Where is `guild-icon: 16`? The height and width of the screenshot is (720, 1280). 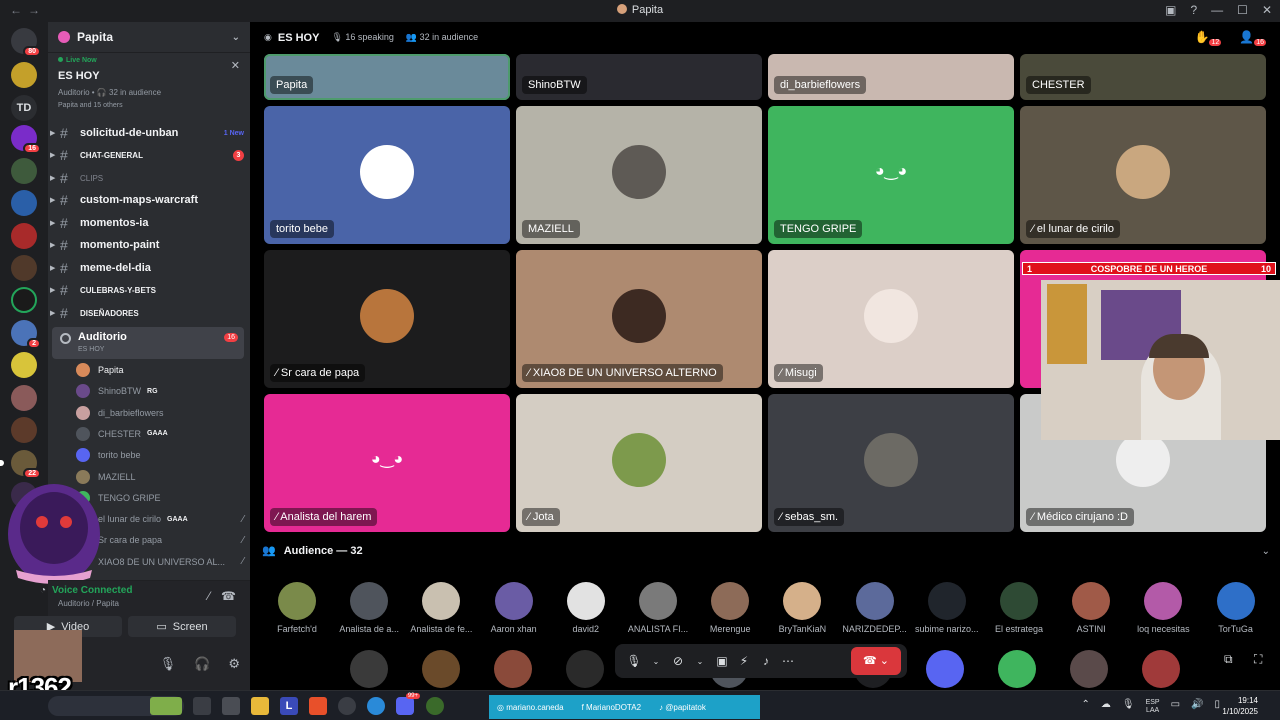 guild-icon: 16 is located at coordinates (26, 139).